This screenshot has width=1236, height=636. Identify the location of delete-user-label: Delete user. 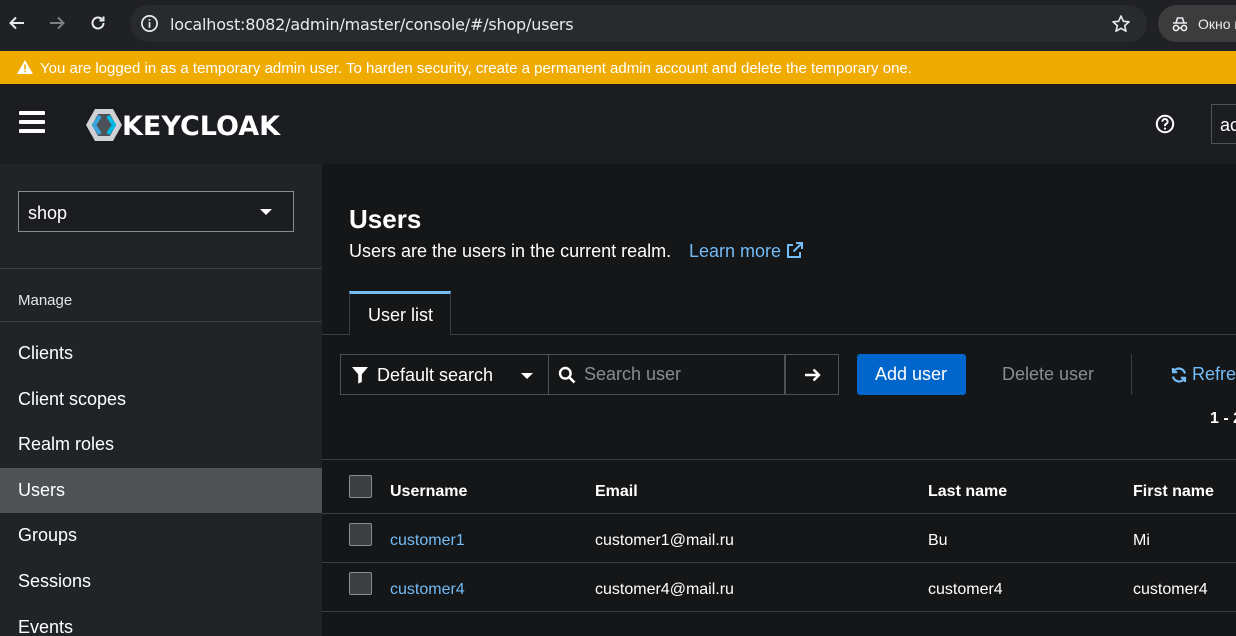
(1048, 374).